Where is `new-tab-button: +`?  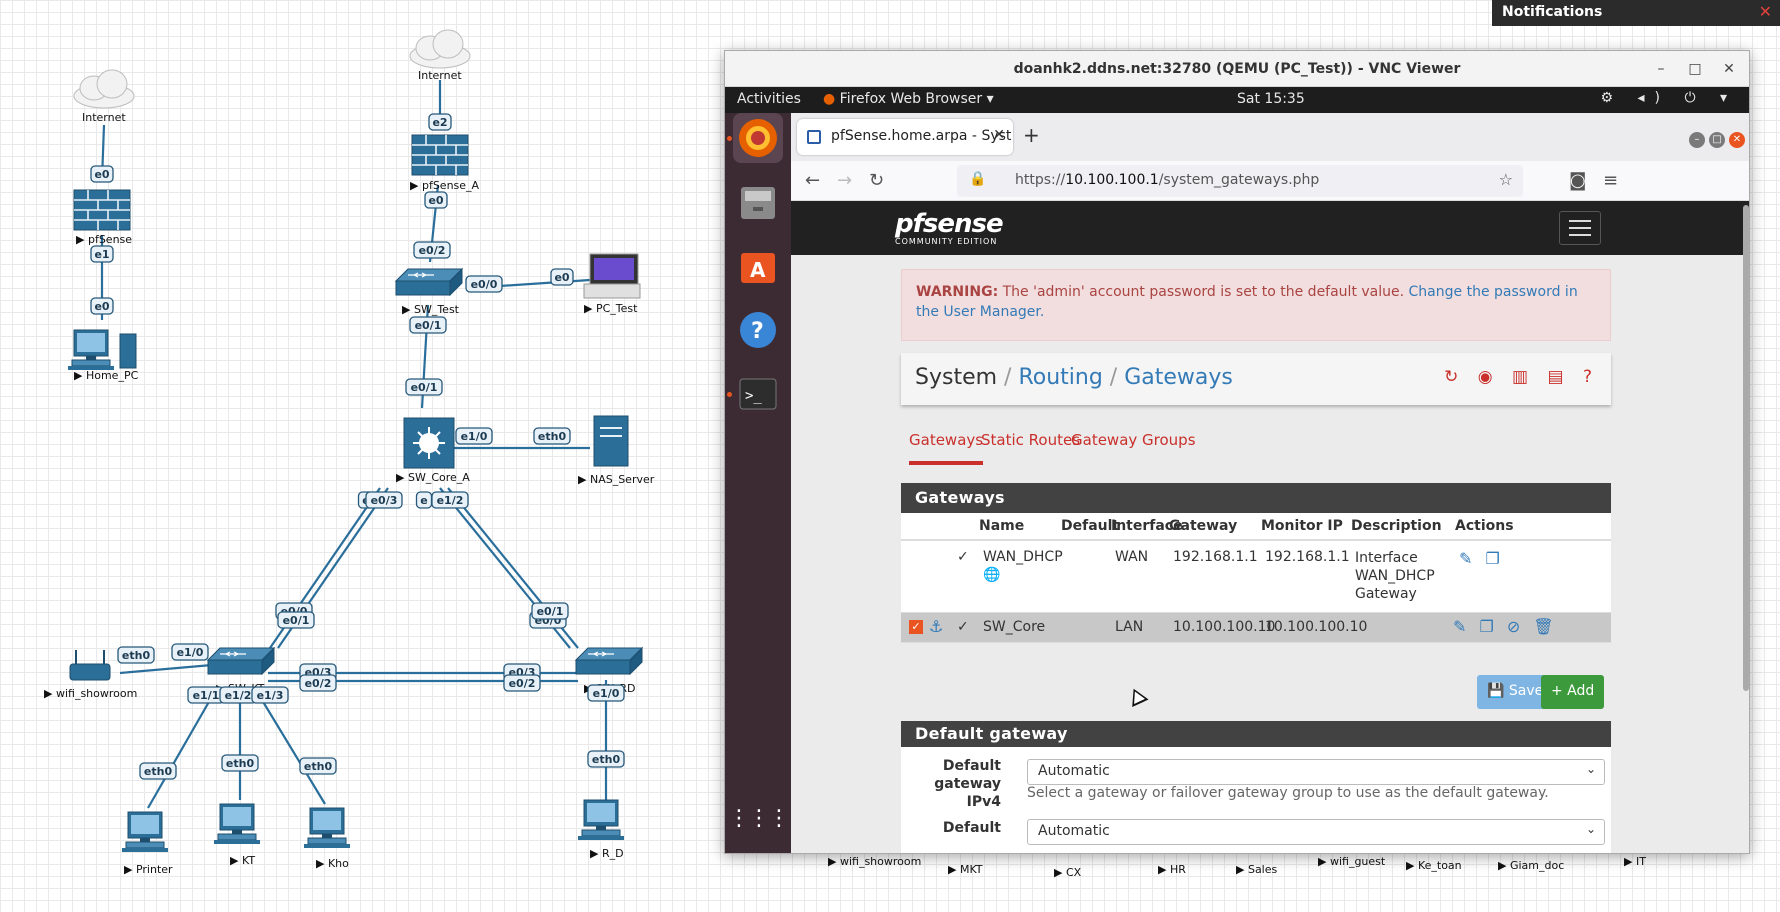
new-tab-button: + is located at coordinates (1031, 135).